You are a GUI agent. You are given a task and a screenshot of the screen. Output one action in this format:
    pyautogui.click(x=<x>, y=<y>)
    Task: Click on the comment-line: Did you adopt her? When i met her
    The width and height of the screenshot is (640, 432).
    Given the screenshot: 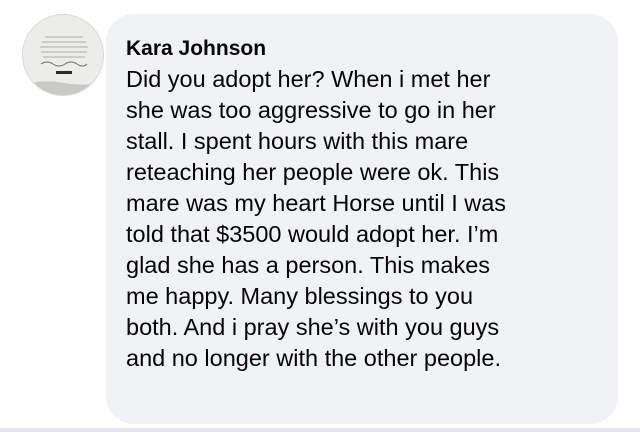 What is the action you would take?
    pyautogui.click(x=308, y=79)
    